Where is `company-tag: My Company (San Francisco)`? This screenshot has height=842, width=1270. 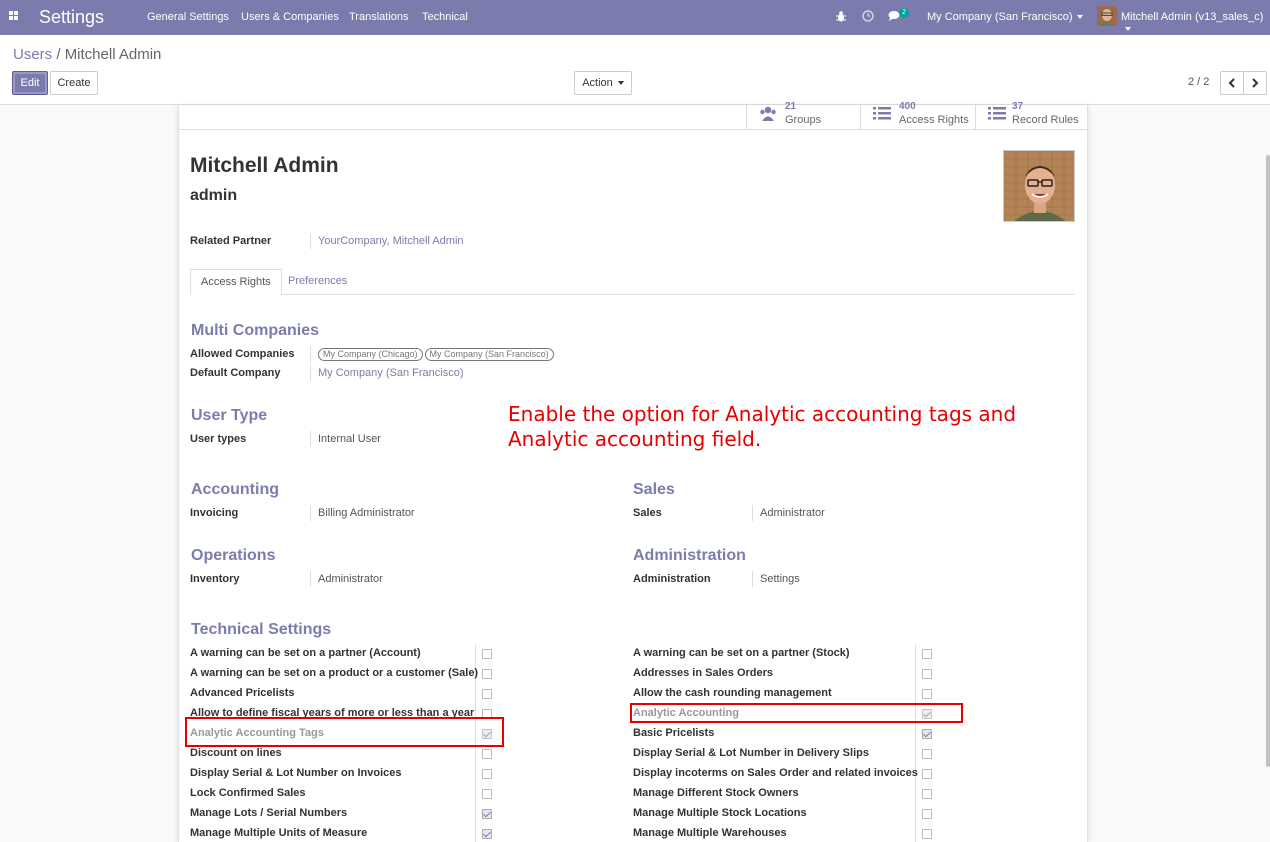
company-tag: My Company (San Francisco) is located at coordinates (489, 354).